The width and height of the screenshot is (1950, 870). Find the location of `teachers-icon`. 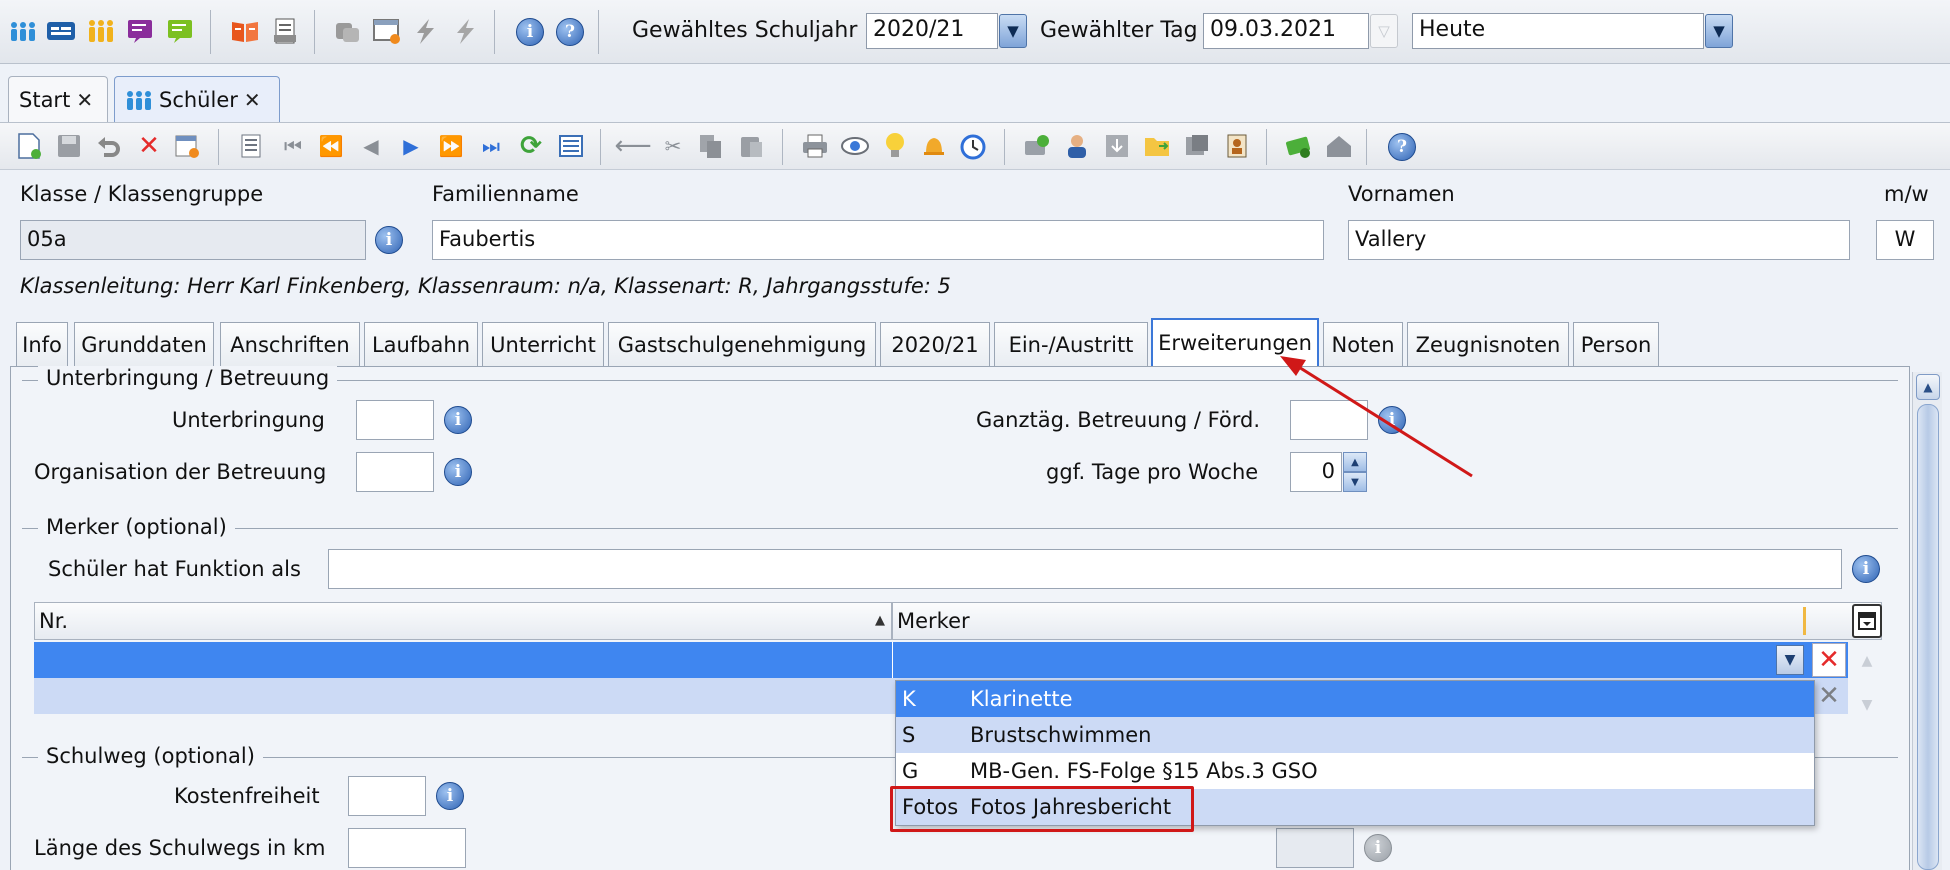

teachers-icon is located at coordinates (101, 31).